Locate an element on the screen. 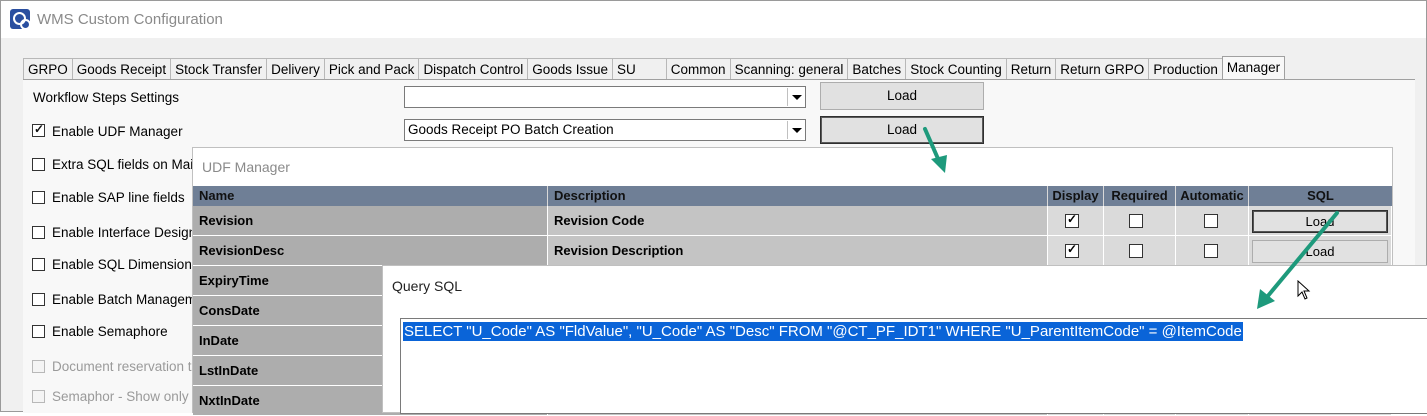  app-gear-icon is located at coordinates (20, 19).